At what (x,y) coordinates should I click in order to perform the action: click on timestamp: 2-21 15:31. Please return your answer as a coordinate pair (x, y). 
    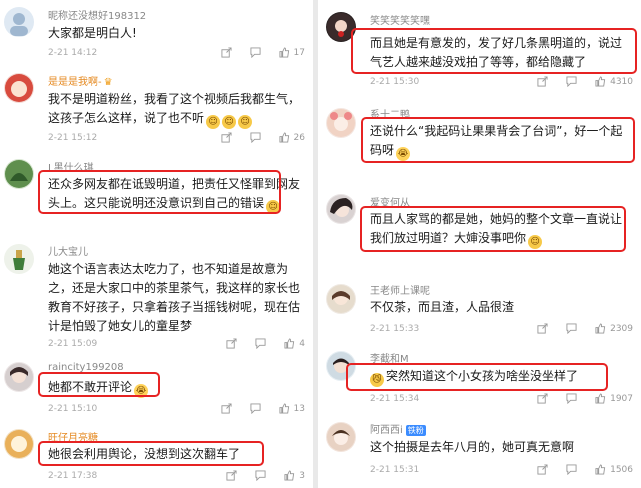
    Looking at the image, I should click on (395, 470).